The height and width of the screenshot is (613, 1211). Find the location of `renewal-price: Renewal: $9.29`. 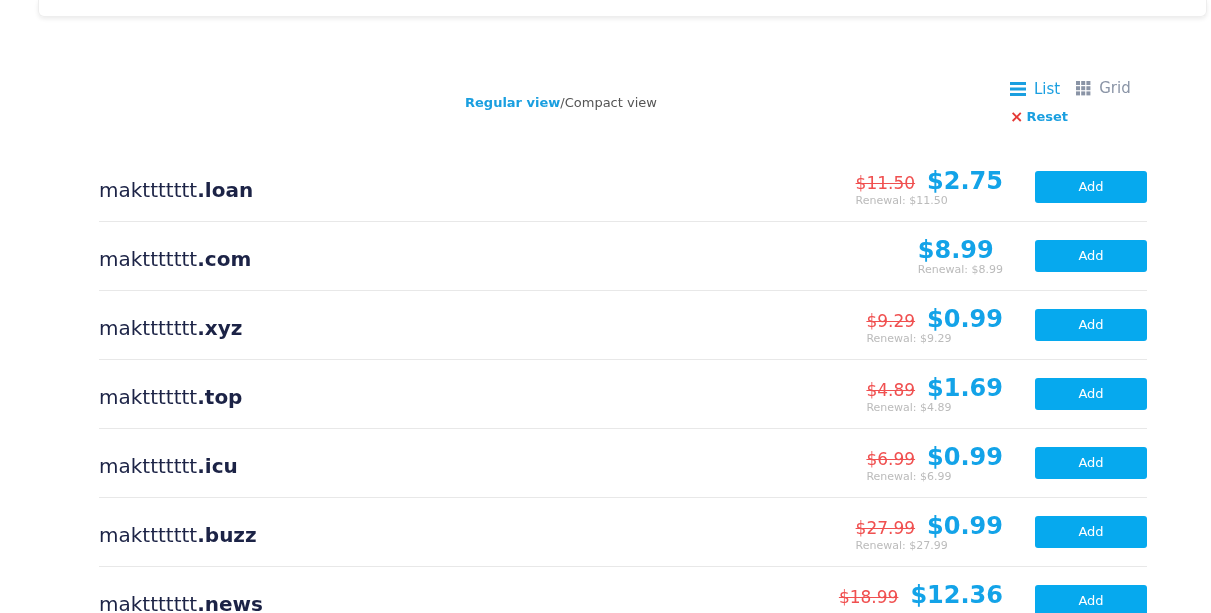

renewal-price: Renewal: $9.29 is located at coordinates (909, 338).